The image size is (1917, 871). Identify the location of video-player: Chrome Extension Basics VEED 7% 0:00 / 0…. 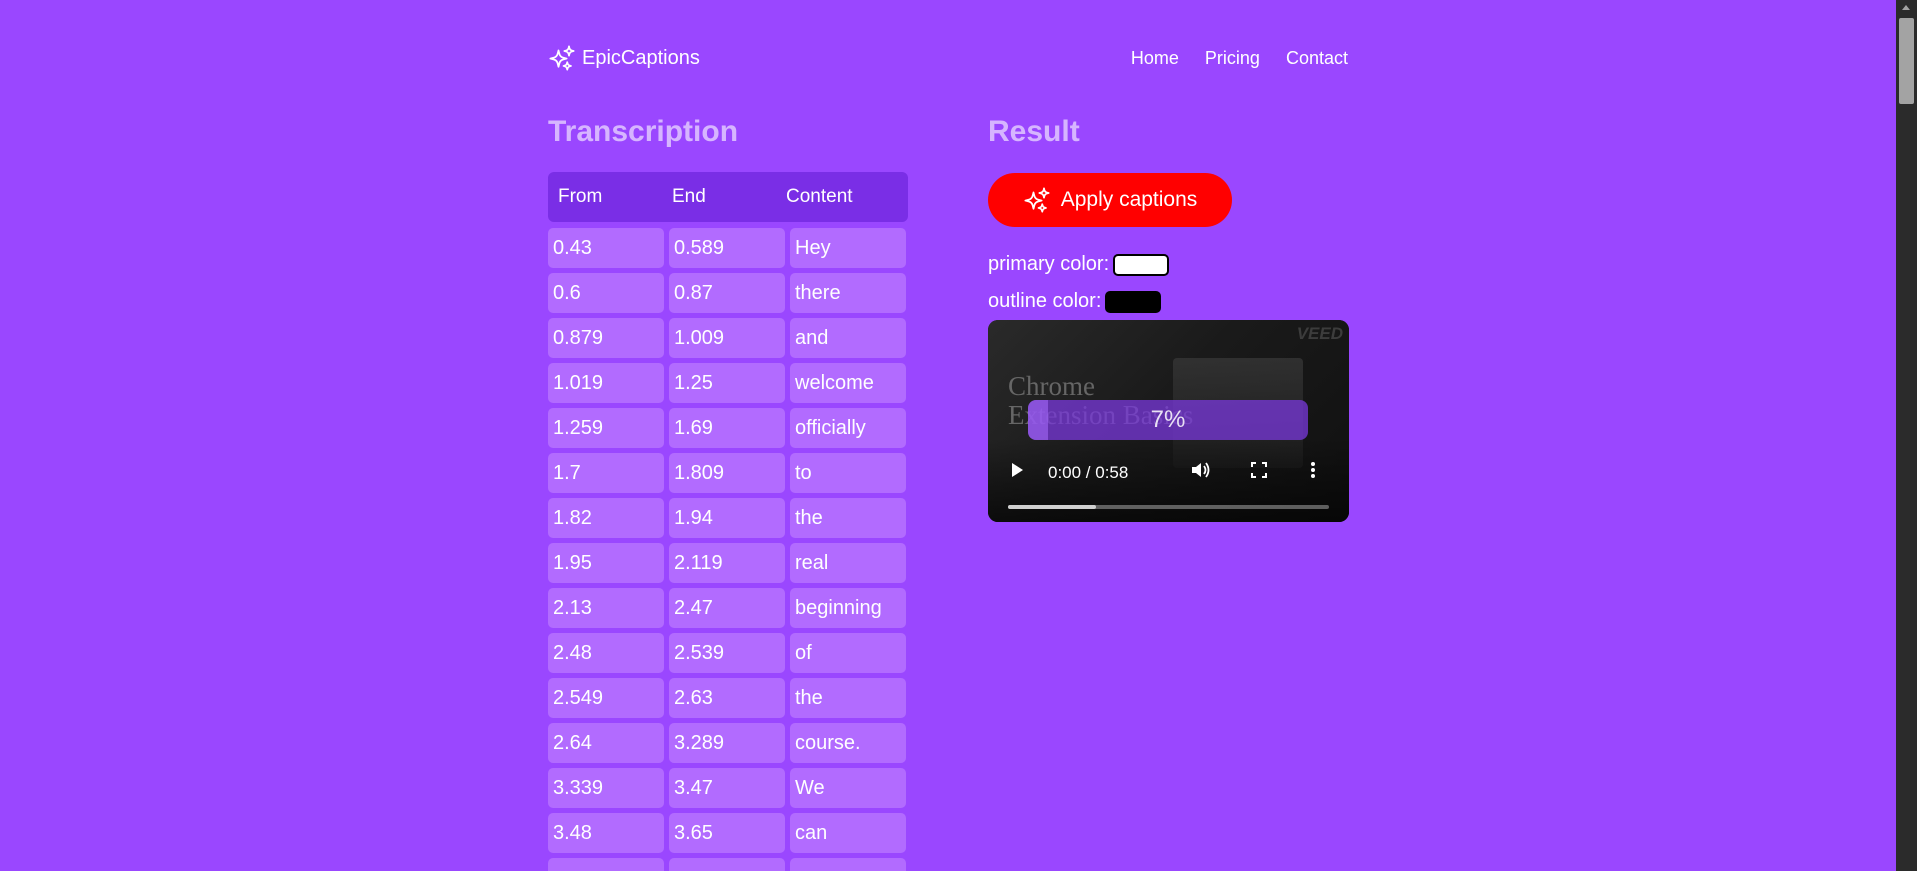
(1168, 421).